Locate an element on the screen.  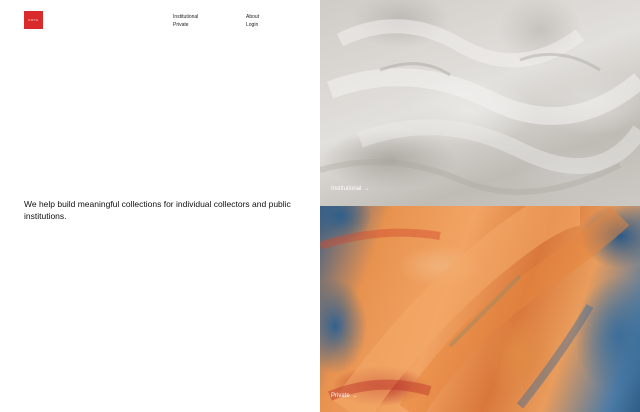
logo-text: KOYA is located at coordinates (33, 20).